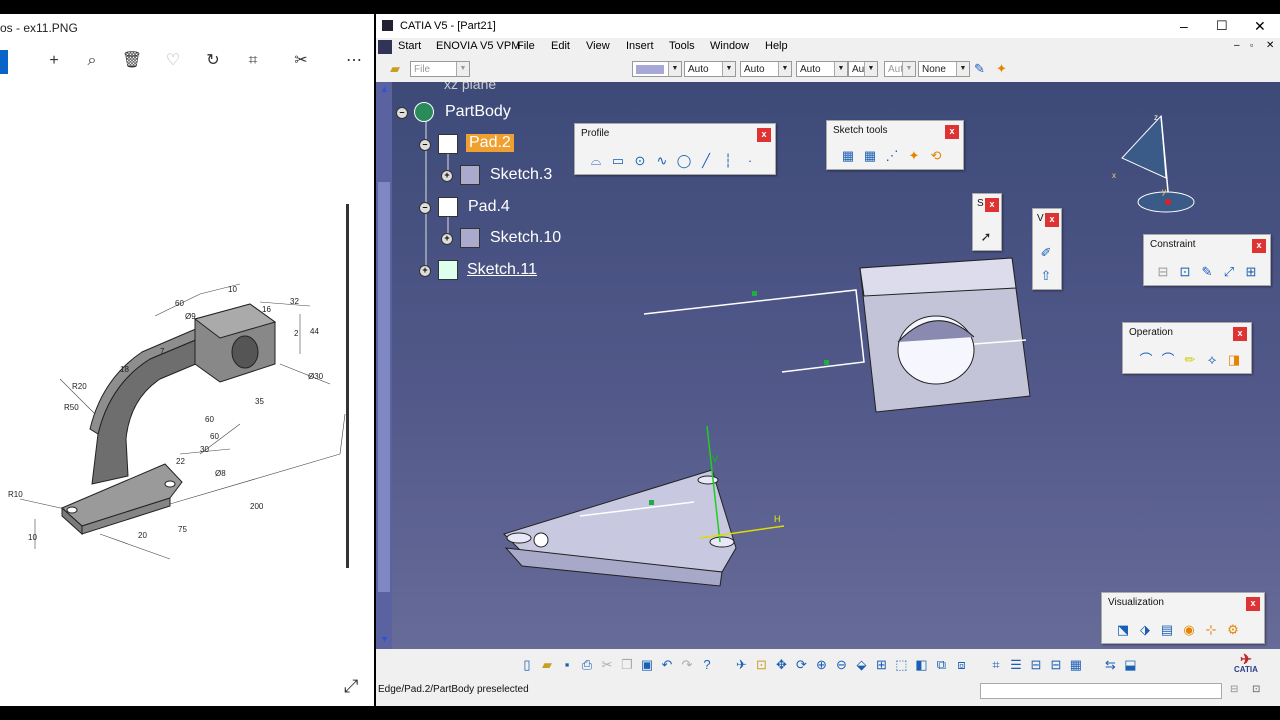  I want to click on layer-combo: Aut ▼, so click(900, 69).